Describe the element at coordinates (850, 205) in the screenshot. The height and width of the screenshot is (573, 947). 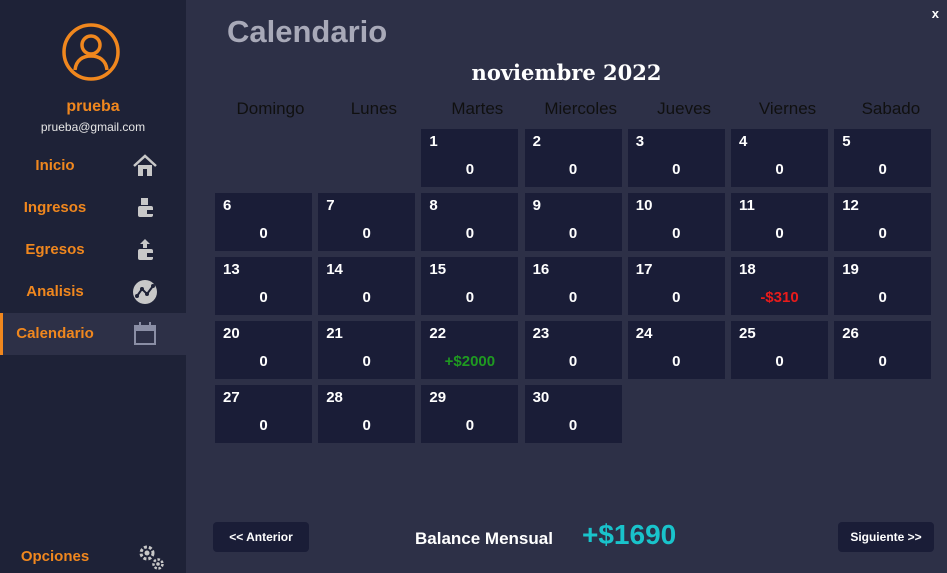
I see `day-number: 12` at that location.